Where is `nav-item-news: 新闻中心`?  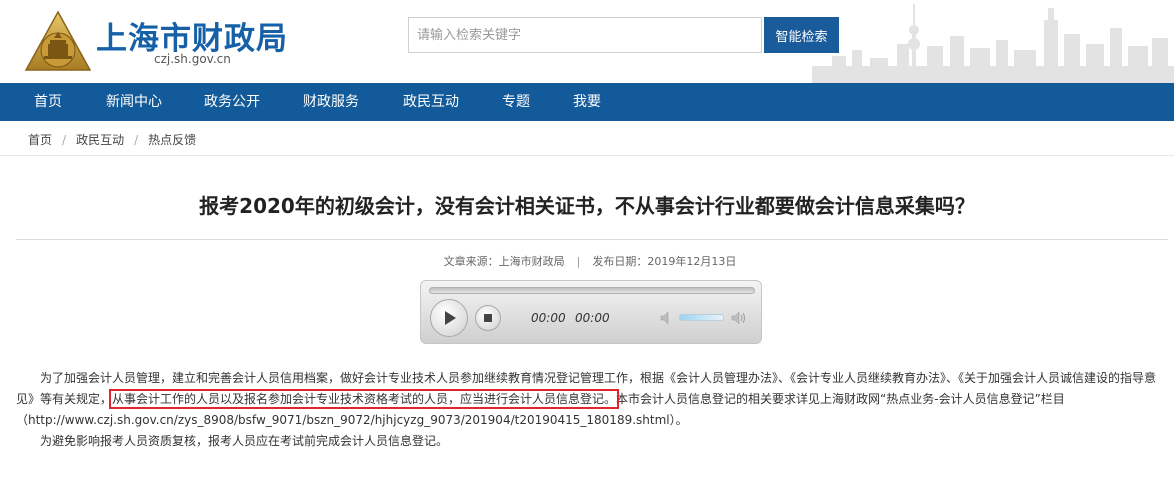
nav-item-news: 新闻中心 is located at coordinates (134, 102).